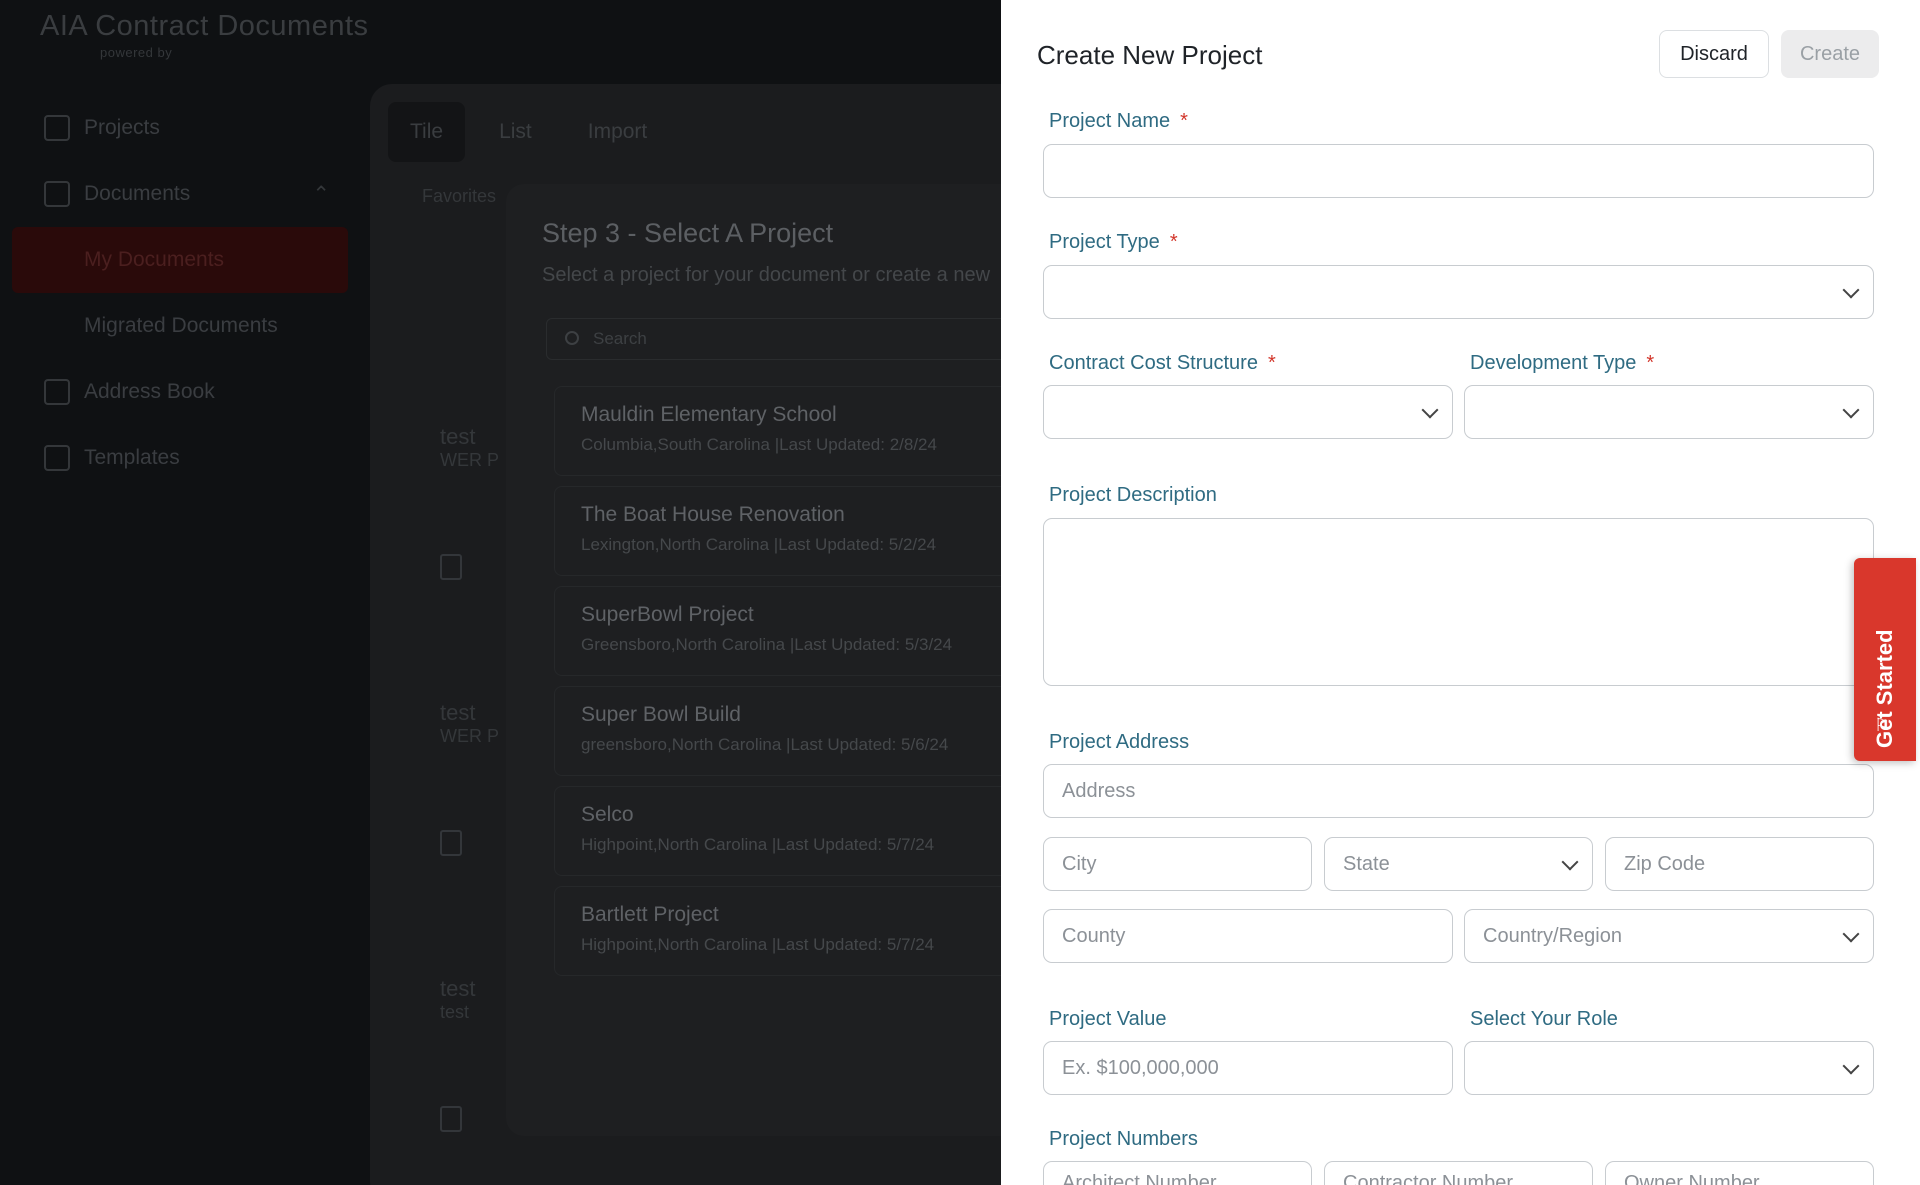  What do you see at coordinates (1553, 363) in the screenshot?
I see `label-text: Development Type` at bounding box center [1553, 363].